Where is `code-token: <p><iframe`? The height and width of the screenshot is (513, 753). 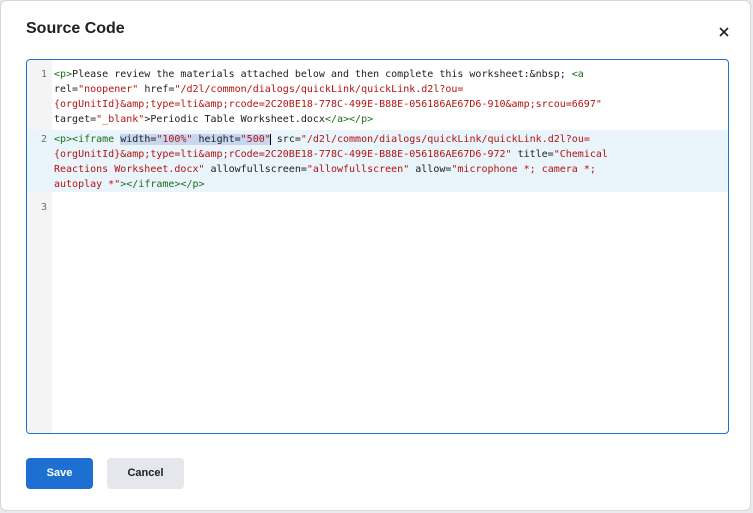
code-token: <p><iframe is located at coordinates (87, 139).